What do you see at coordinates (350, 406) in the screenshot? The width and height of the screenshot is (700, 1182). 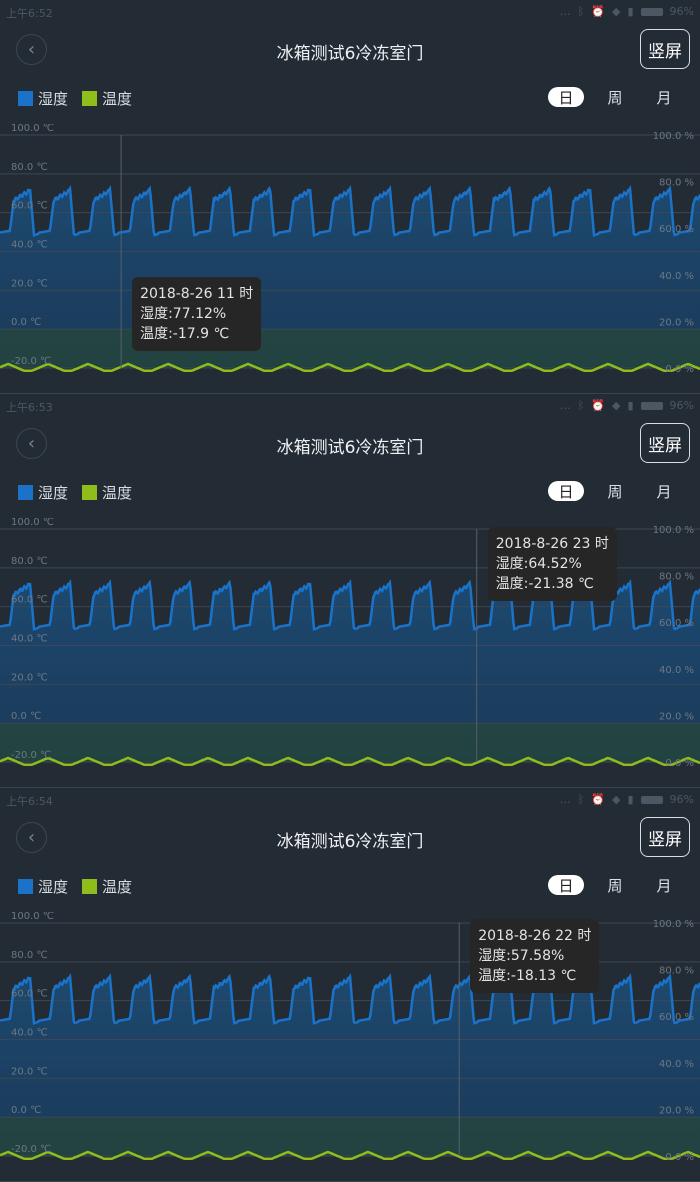 I see `status-bar: 上午6:53 … ᛒ ⏰ ◆ ▮ 96%` at bounding box center [350, 406].